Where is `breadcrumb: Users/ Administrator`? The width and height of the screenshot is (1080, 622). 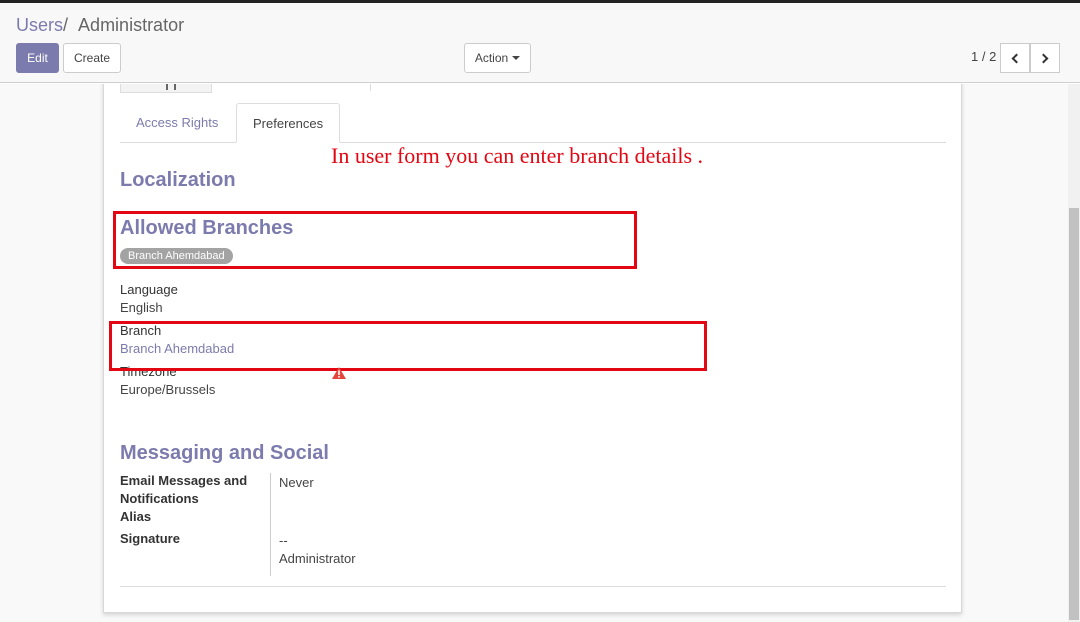
breadcrumb: Users/ Administrator is located at coordinates (100, 25).